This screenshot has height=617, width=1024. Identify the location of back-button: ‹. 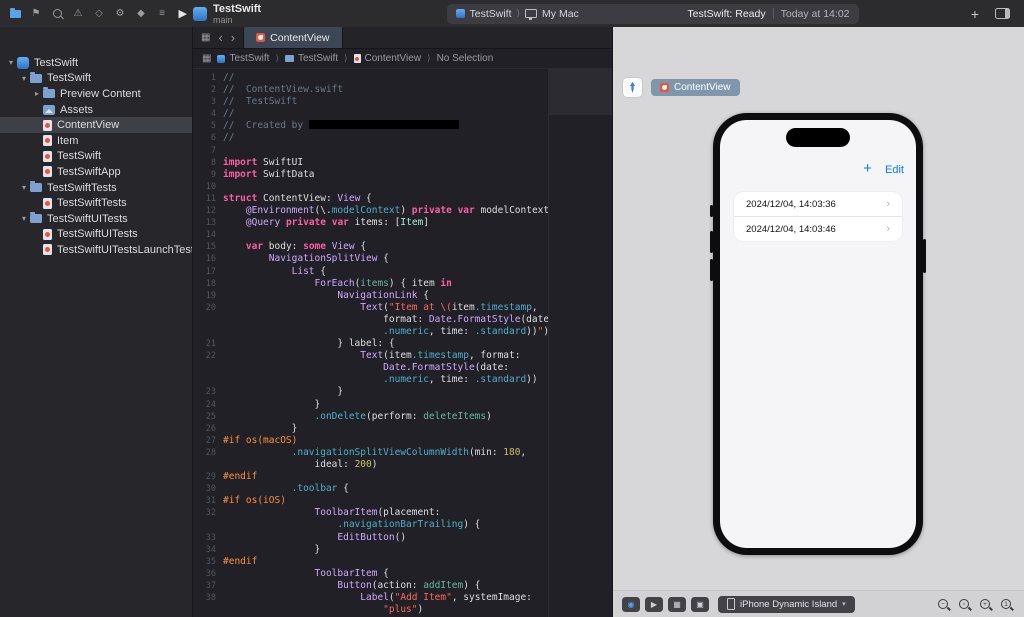
(220, 37).